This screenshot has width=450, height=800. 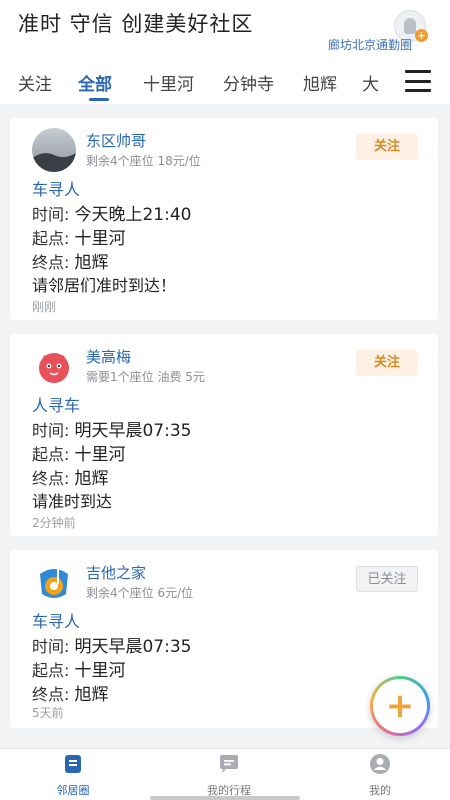 I want to click on person-icon, so click(x=410, y=26).